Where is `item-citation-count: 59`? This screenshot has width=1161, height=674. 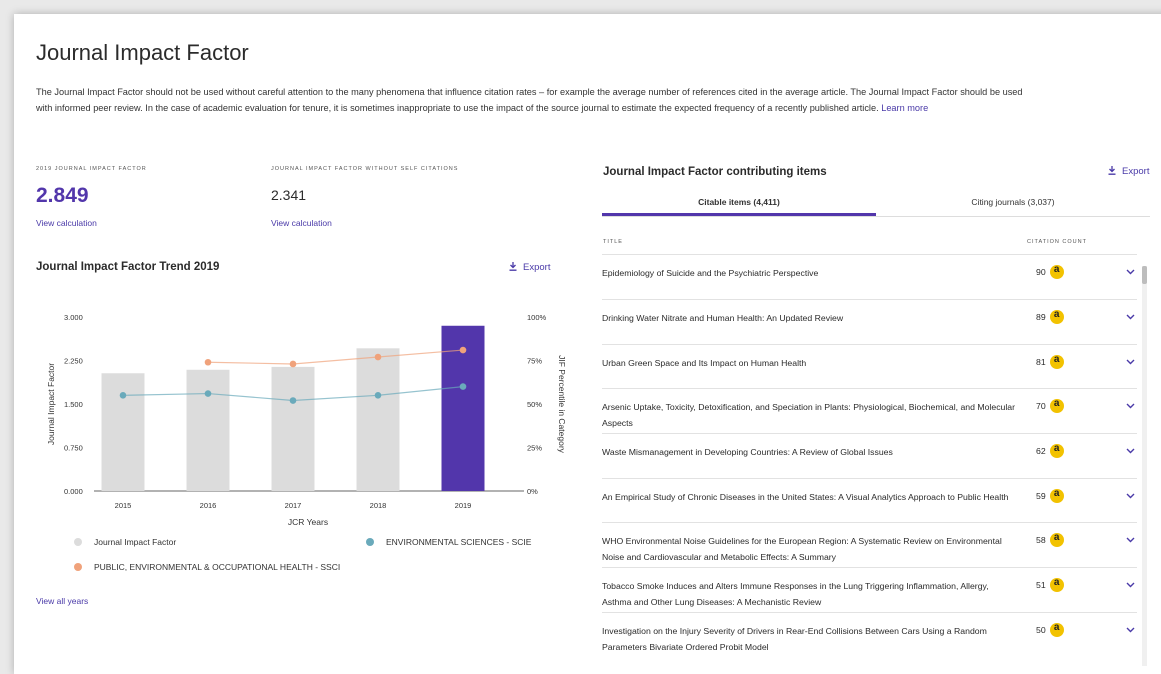 item-citation-count: 59 is located at coordinates (1050, 495).